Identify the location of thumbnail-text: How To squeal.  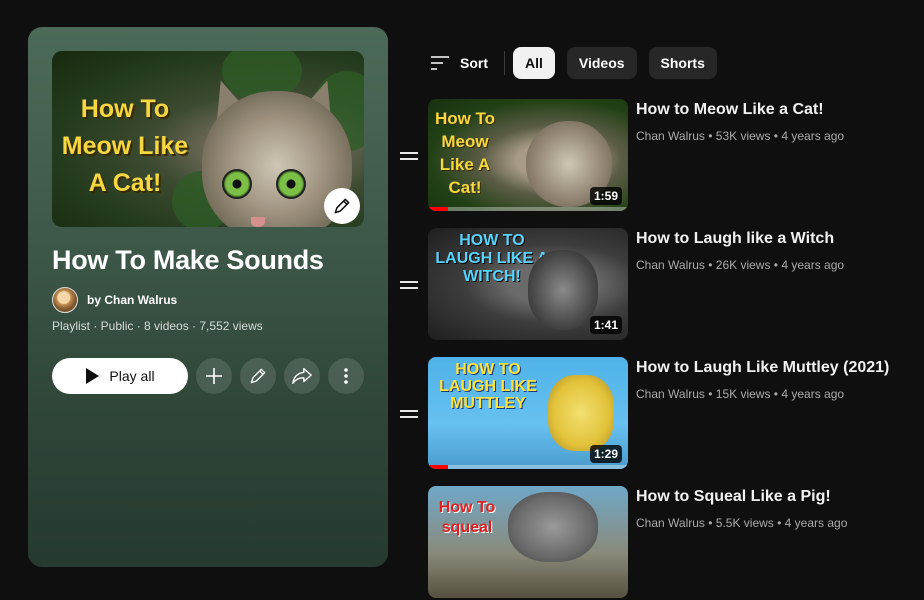
(467, 517).